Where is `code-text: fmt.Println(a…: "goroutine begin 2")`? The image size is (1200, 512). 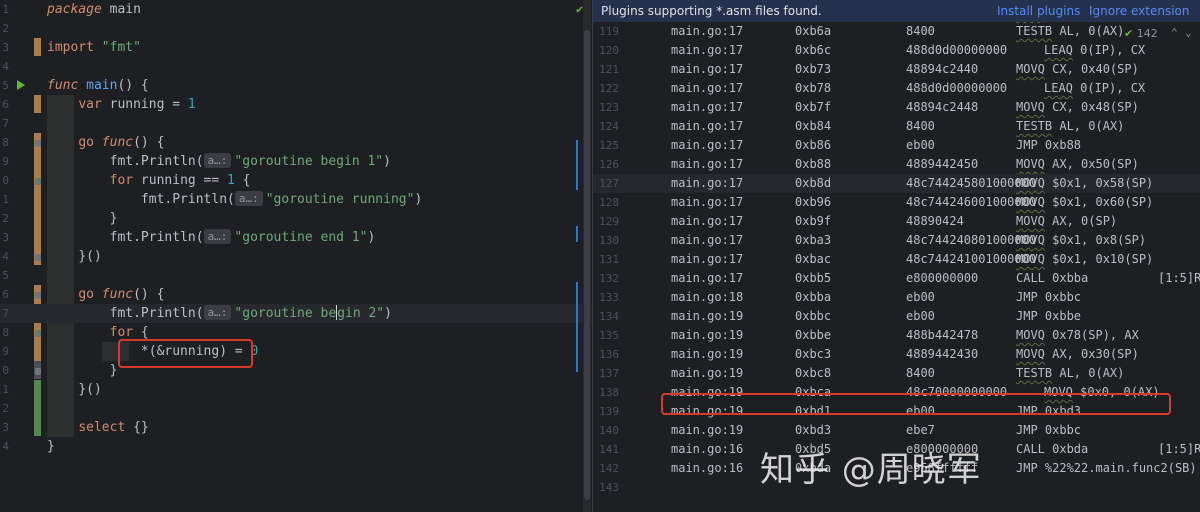
code-text: fmt.Println(a…: "goroutine begin 2") is located at coordinates (219, 313).